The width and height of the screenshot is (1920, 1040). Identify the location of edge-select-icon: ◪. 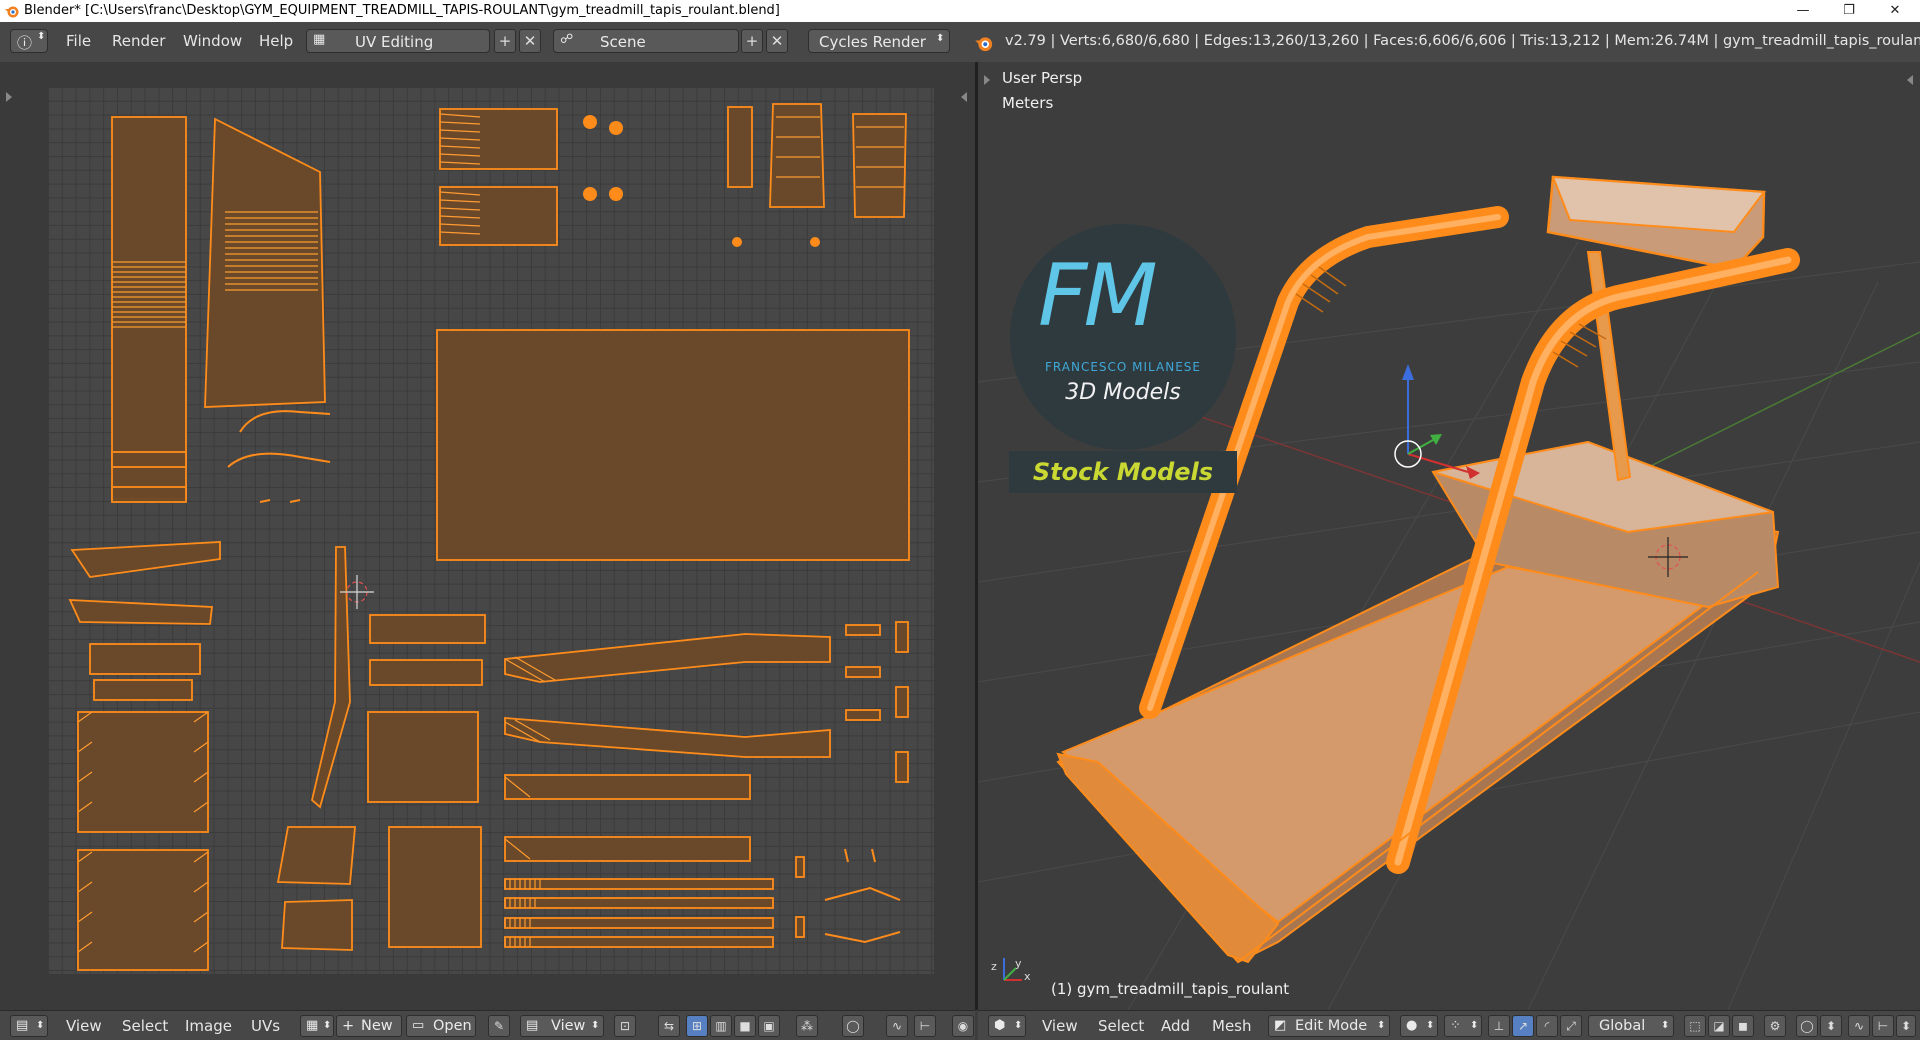
(1719, 1026).